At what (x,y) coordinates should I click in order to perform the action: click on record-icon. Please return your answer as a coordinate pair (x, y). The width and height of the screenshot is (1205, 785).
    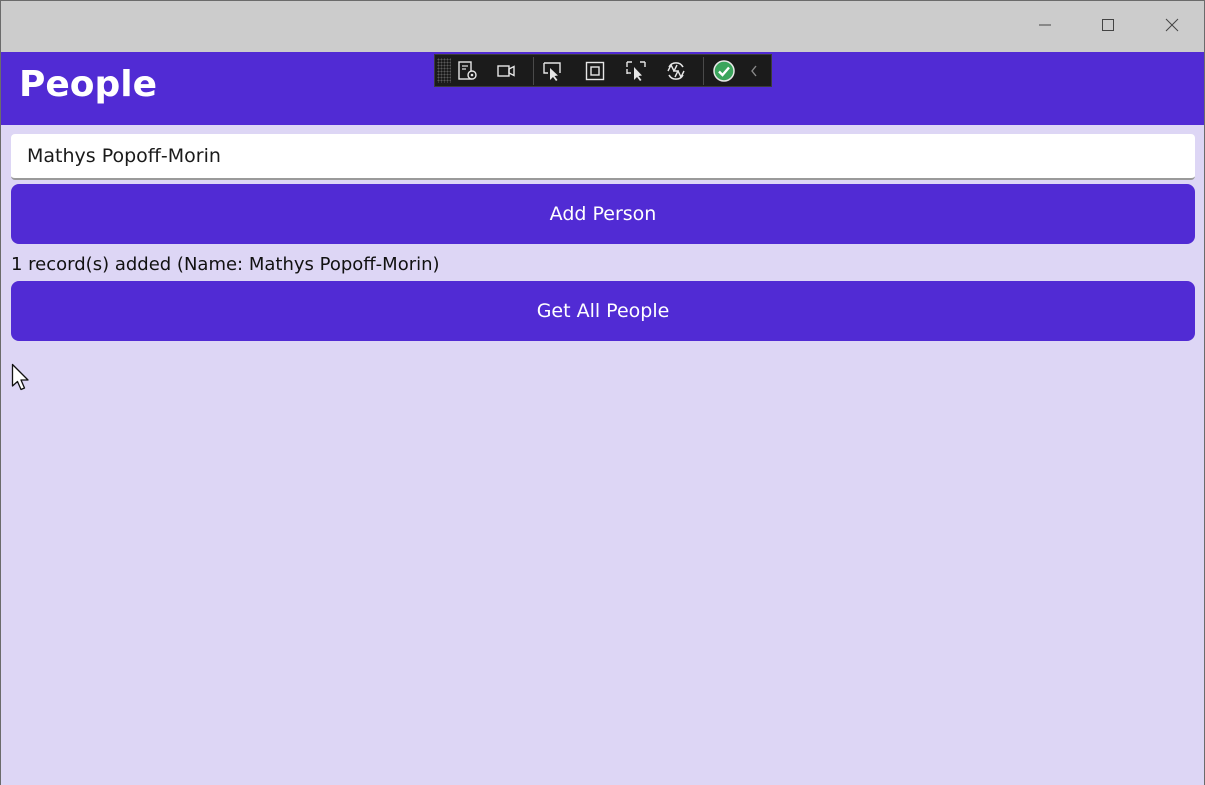
    Looking at the image, I should click on (506, 71).